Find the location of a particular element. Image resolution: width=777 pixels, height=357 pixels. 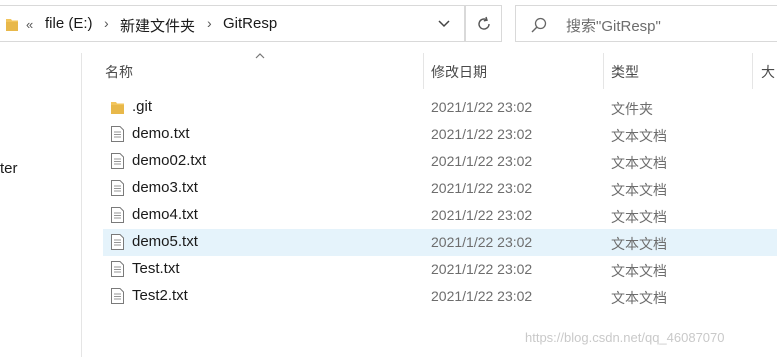

file-row: demo.txt 2021/1/22 23:02 文本文档 is located at coordinates (440, 134).